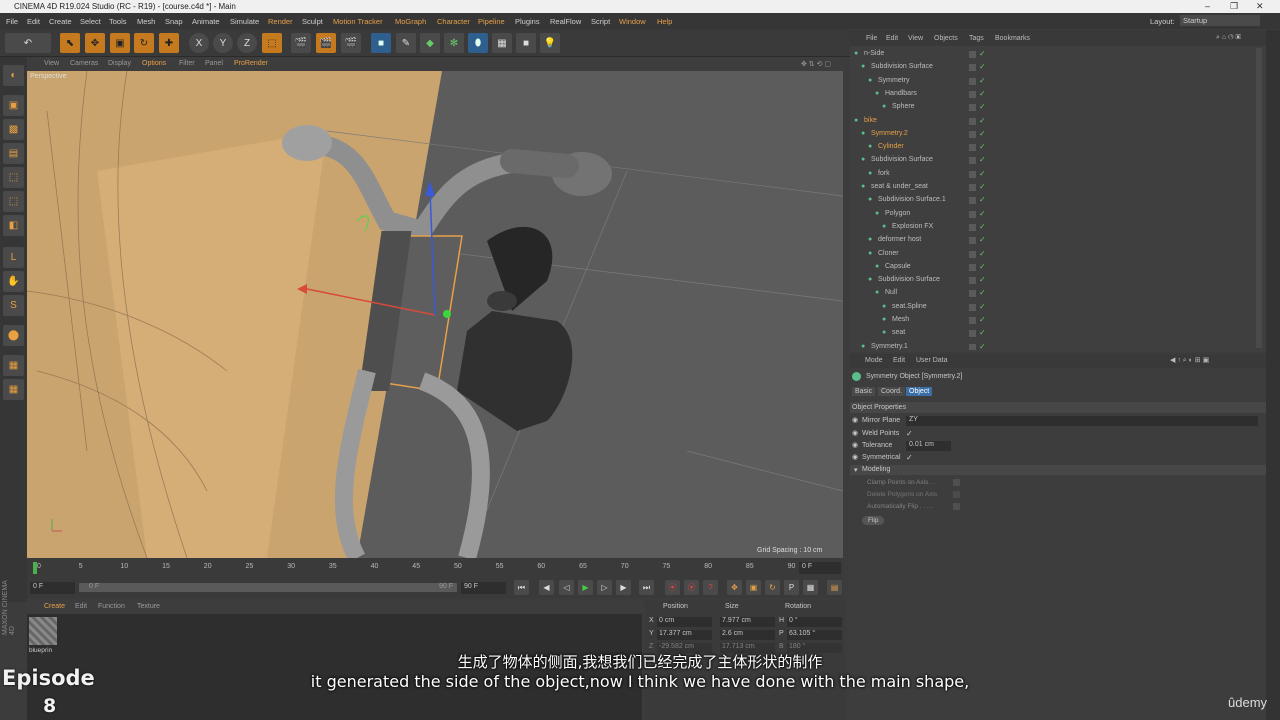 Image resolution: width=1280 pixels, height=720 pixels. I want to click on autokey-button: ⦿, so click(691, 587).